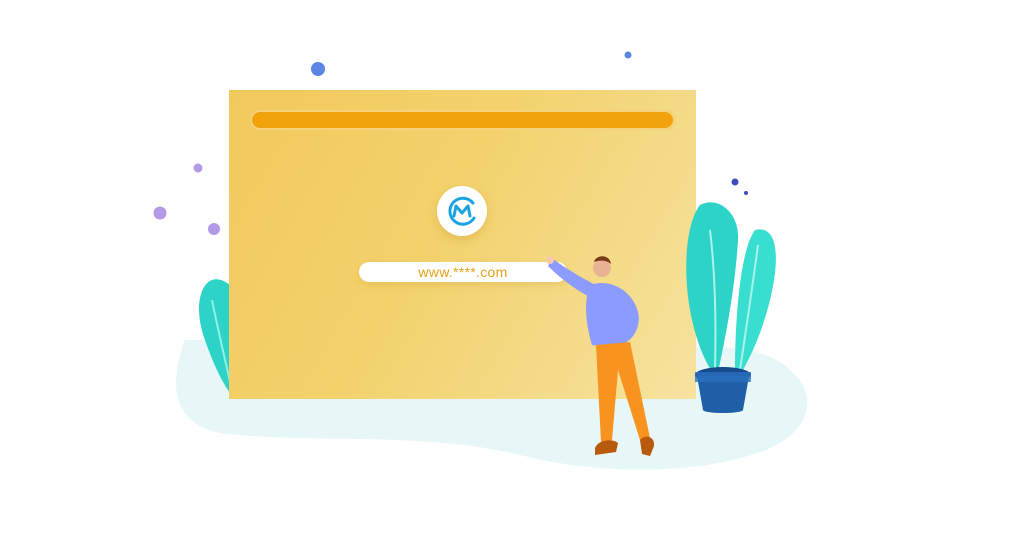  What do you see at coordinates (661, 329) in the screenshot?
I see `foreground-illustration` at bounding box center [661, 329].